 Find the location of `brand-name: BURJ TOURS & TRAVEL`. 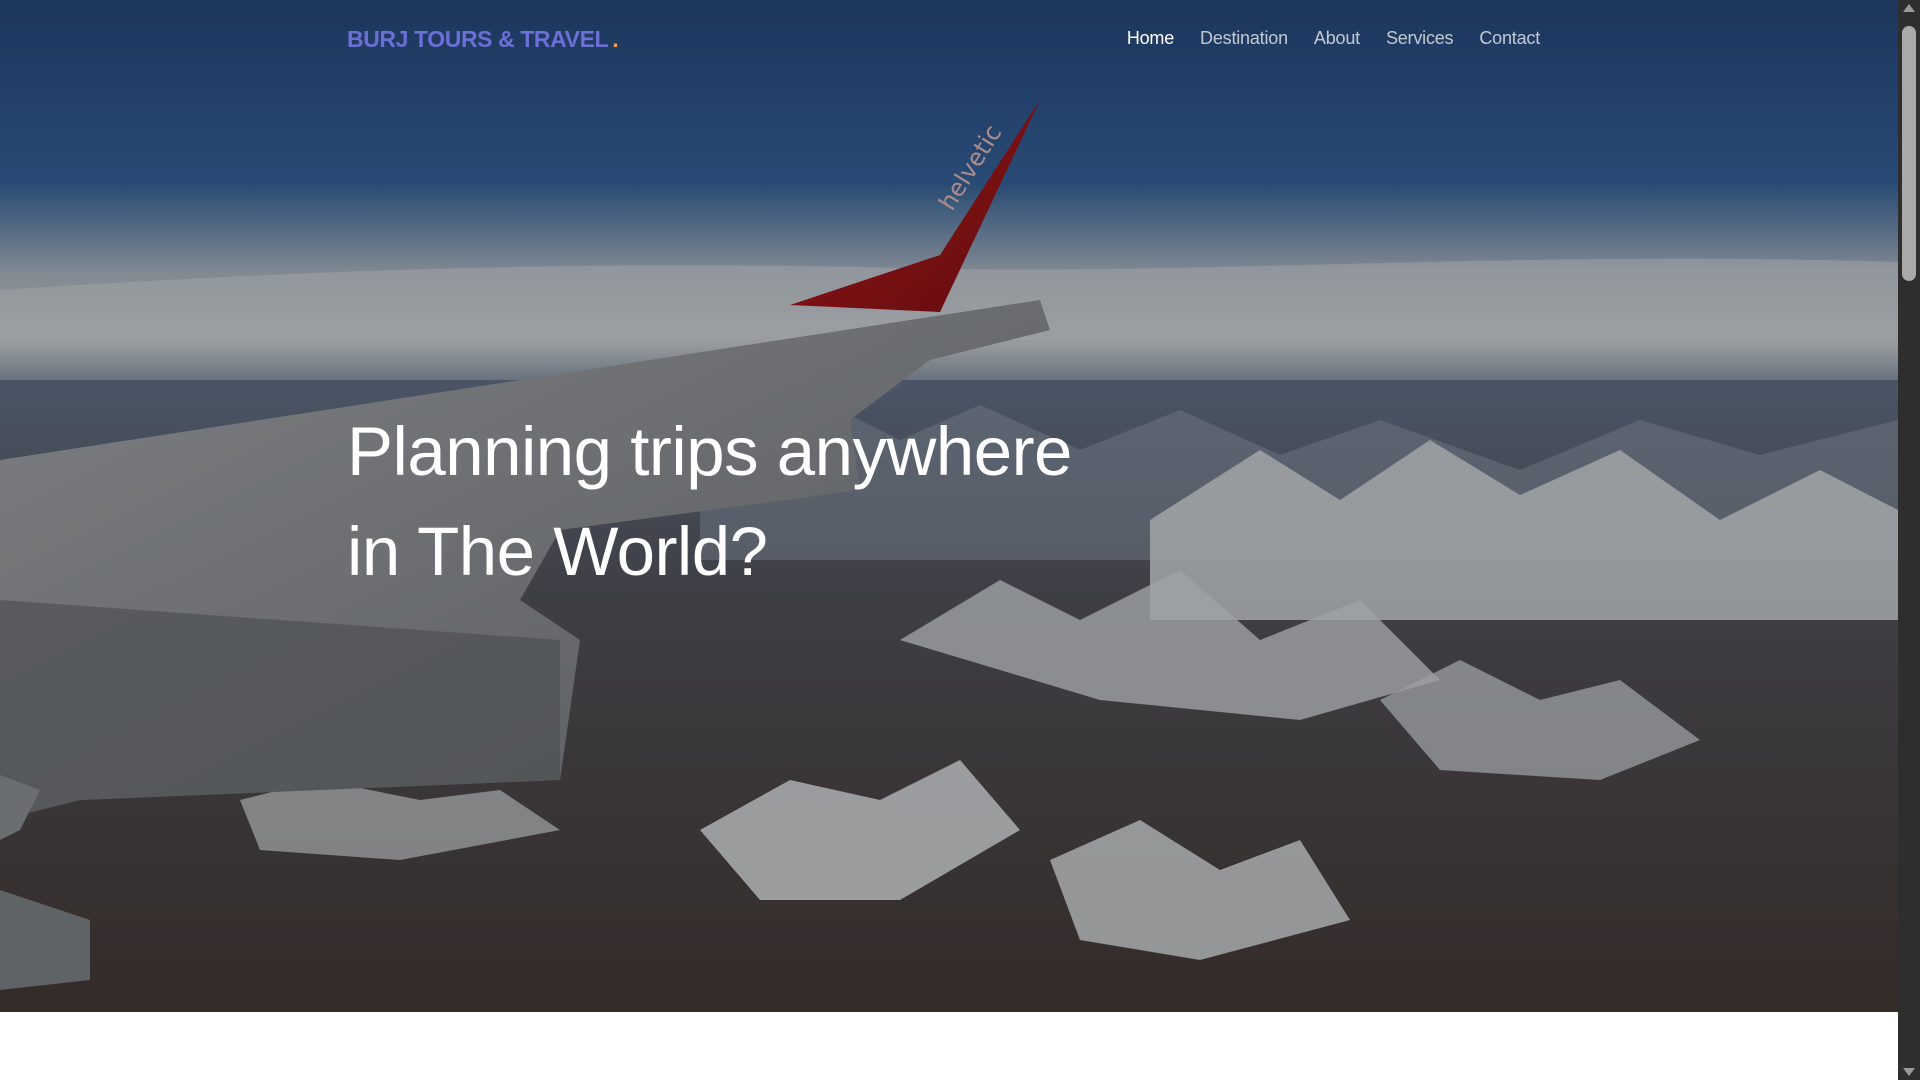

brand-name: BURJ TOURS & TRAVEL is located at coordinates (478, 39).